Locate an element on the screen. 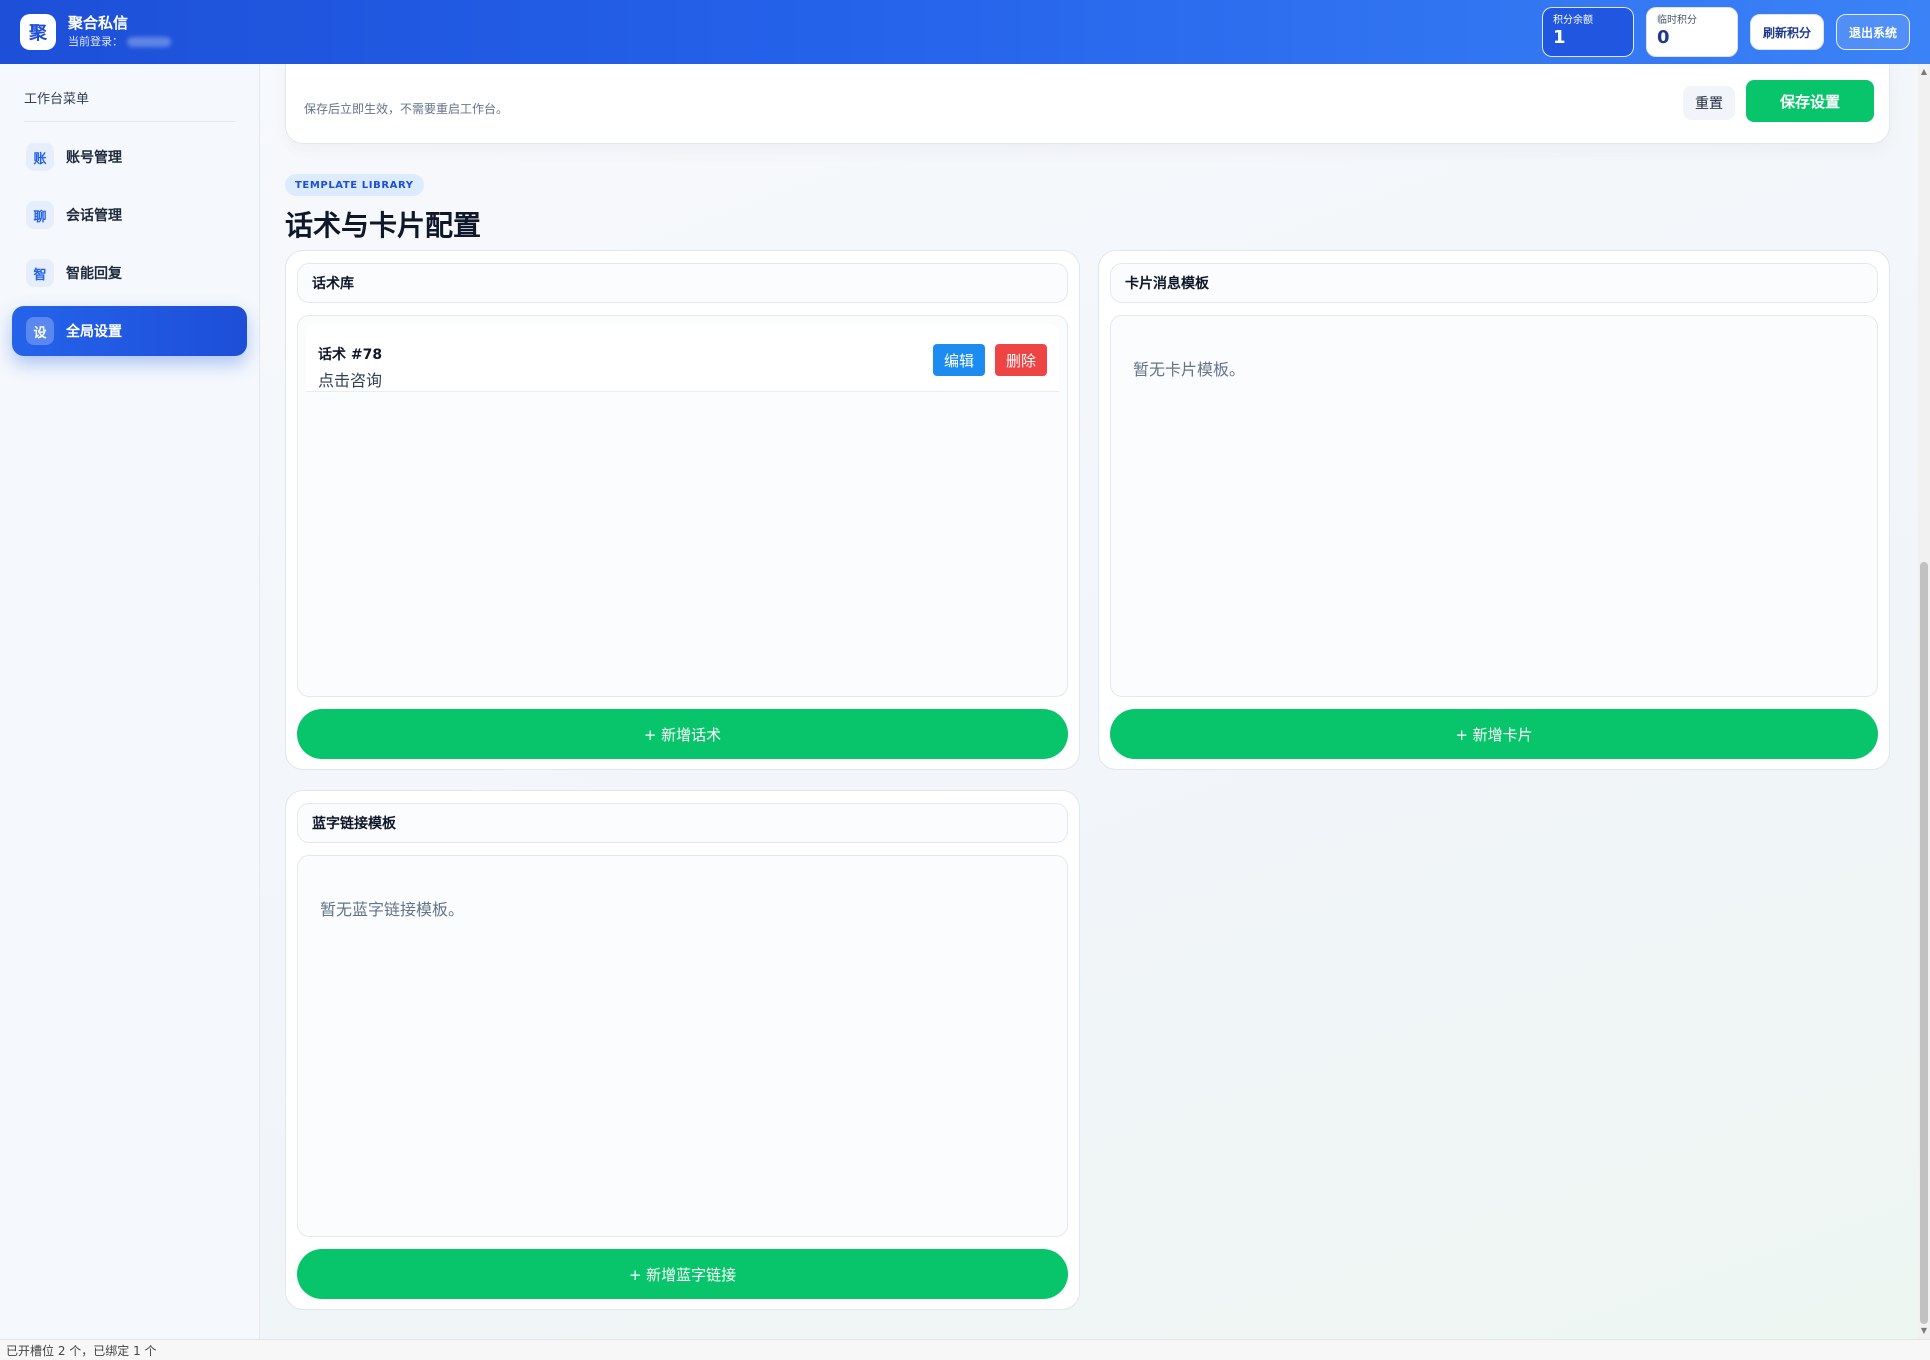 Image resolution: width=1930 pixels, height=1360 pixels. sidebar-item-label: 智能回复 is located at coordinates (94, 274).